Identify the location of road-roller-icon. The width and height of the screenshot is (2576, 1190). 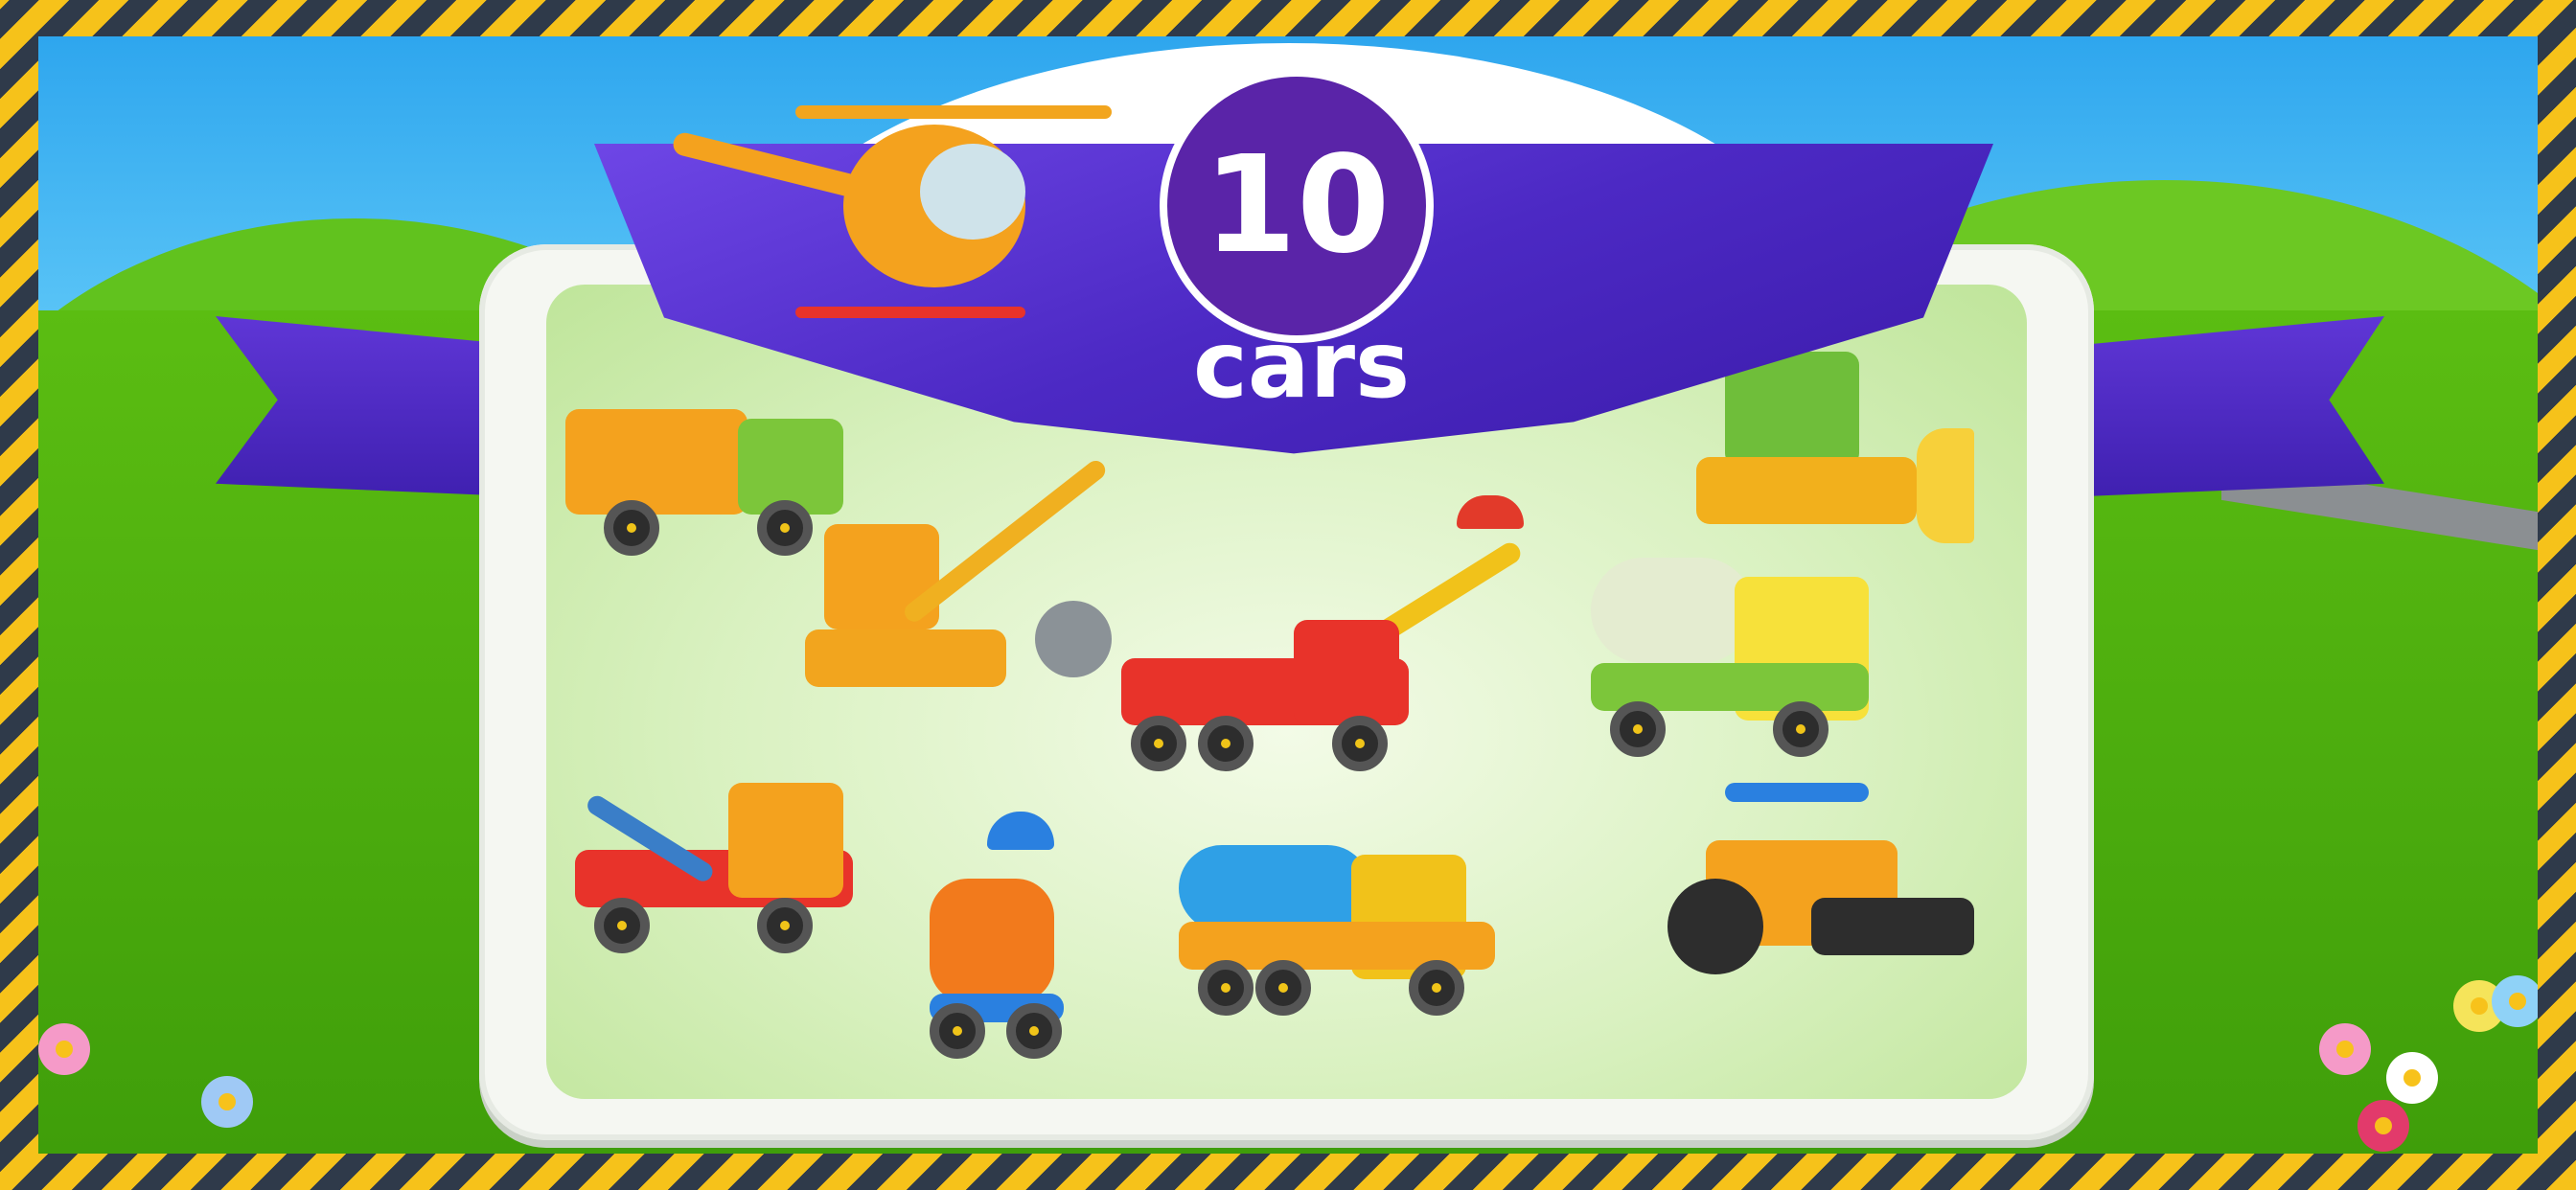
(1830, 898).